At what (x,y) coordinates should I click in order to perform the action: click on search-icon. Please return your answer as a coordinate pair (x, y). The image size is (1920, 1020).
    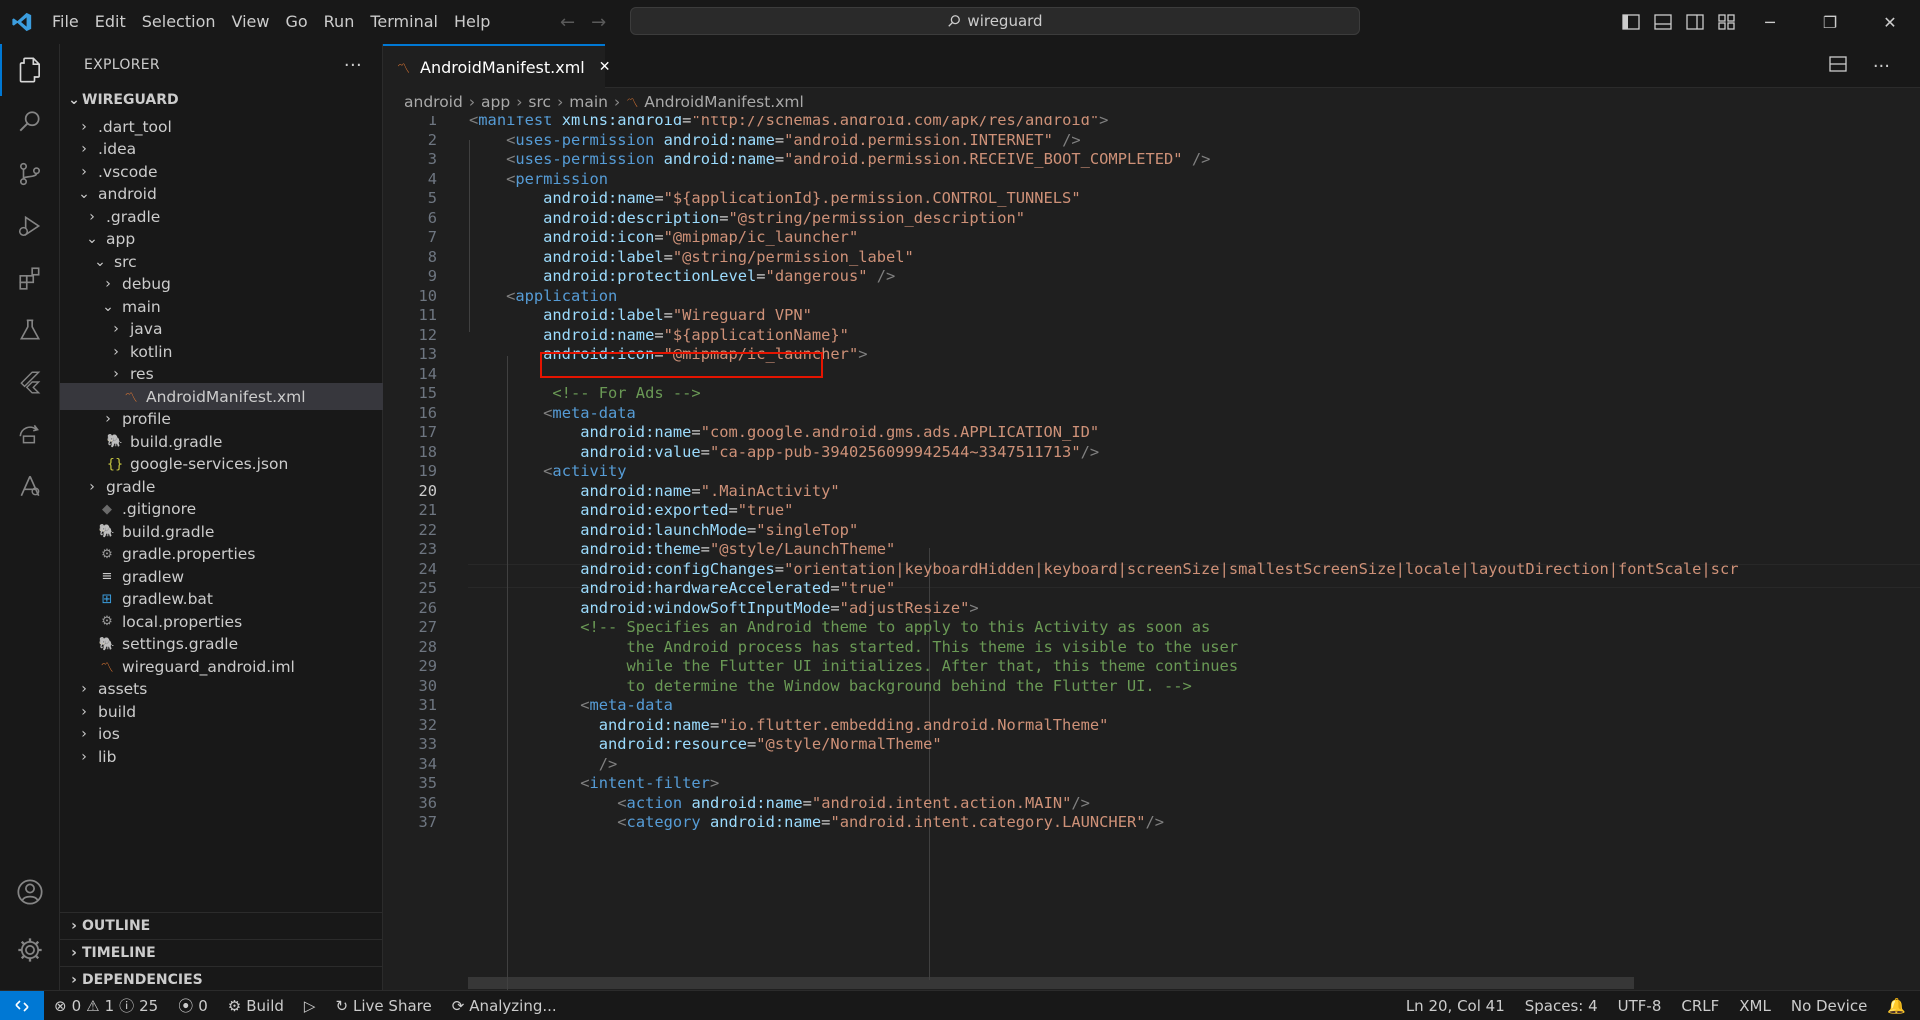
    Looking at the image, I should click on (30, 122).